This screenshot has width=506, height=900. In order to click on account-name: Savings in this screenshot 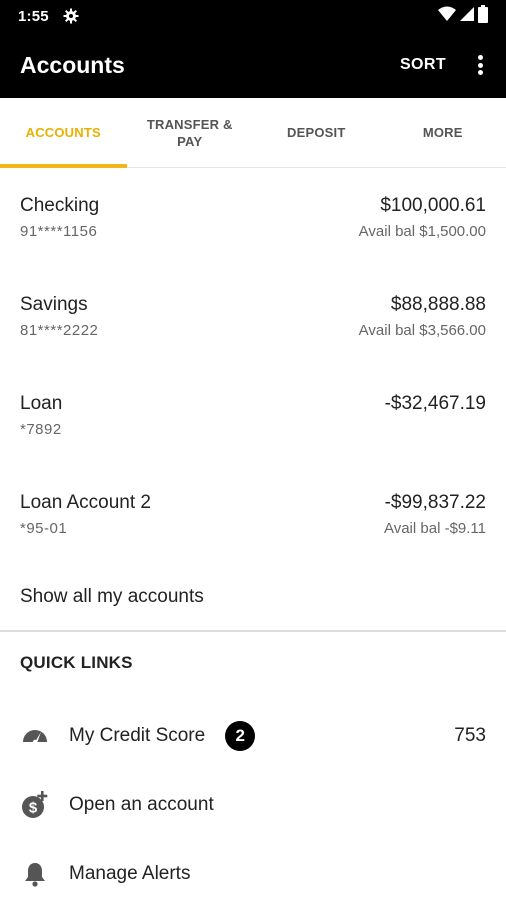, I will do `click(54, 304)`.